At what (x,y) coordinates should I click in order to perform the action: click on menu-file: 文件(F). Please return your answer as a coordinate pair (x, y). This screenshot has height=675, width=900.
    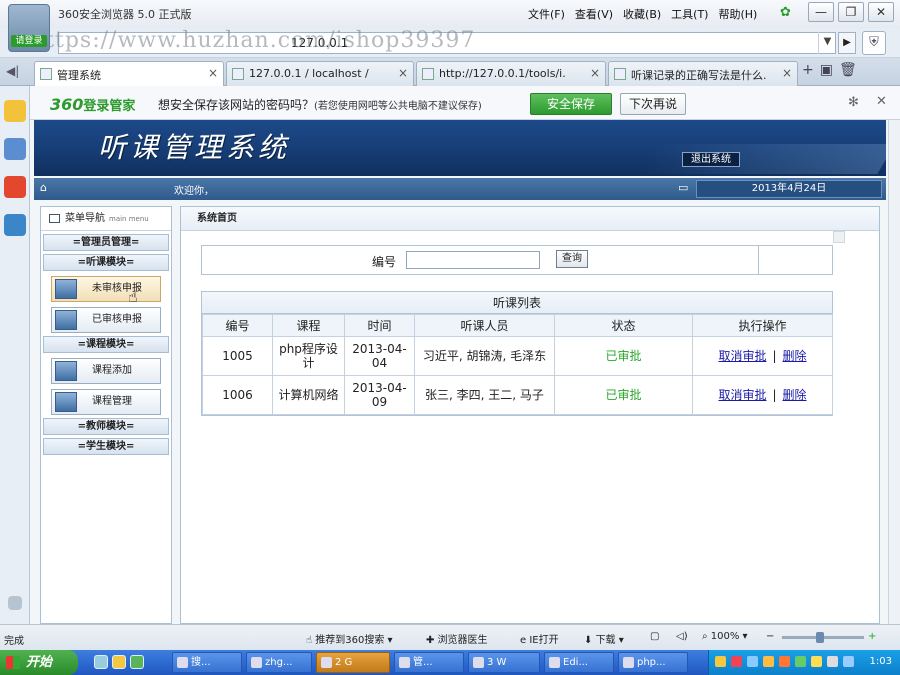
    Looking at the image, I should click on (546, 14).